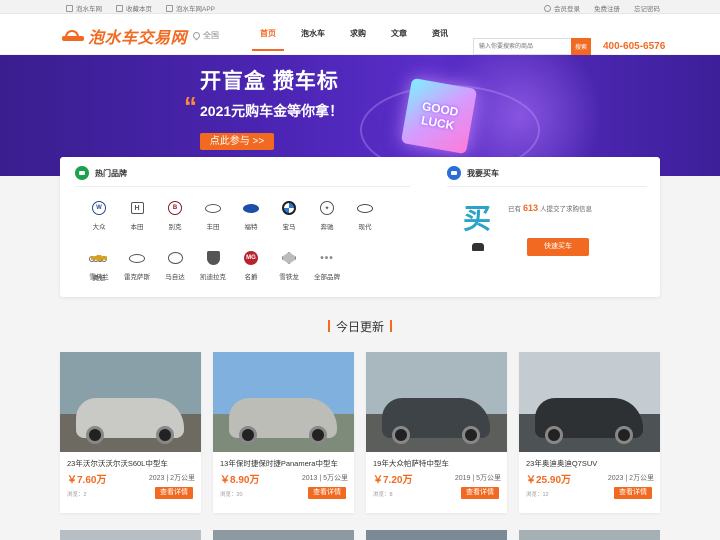  Describe the element at coordinates (473, 173) in the screenshot. I see `buy-car-header: 我要买车` at that location.